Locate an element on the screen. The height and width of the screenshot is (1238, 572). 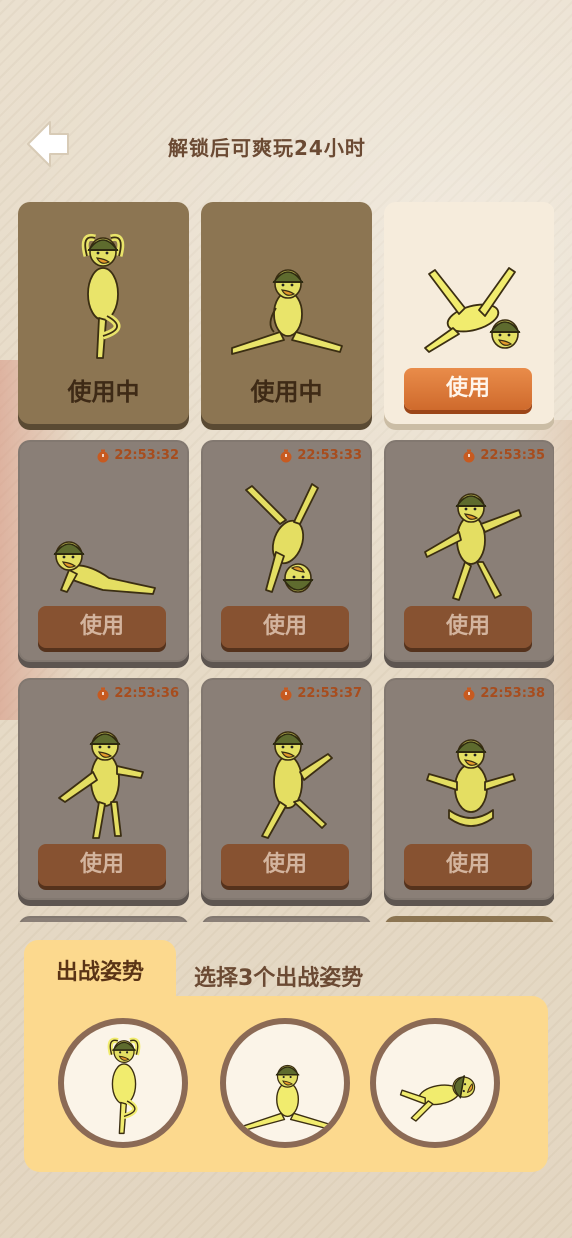
cobra-pose-icon is located at coordinates (104, 568).